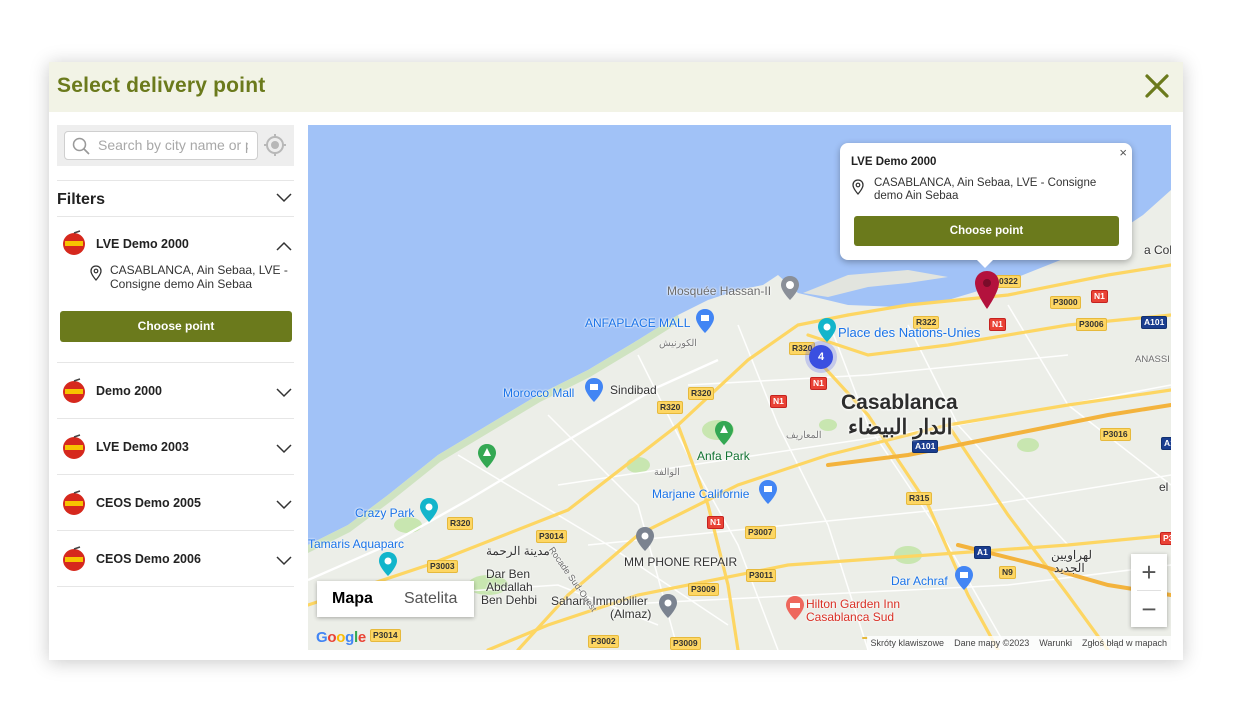 The height and width of the screenshot is (723, 1238). I want to click on place-label: Abdallah, so click(509, 587).